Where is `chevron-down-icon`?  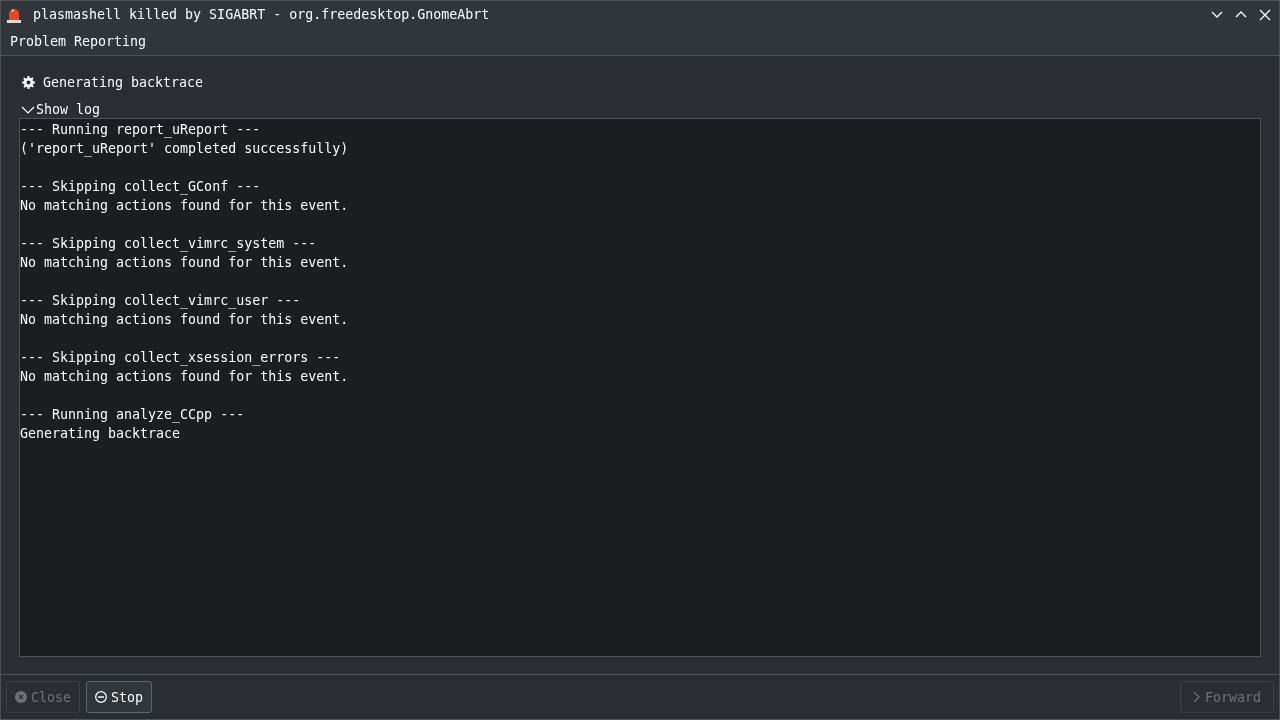 chevron-down-icon is located at coordinates (28, 109).